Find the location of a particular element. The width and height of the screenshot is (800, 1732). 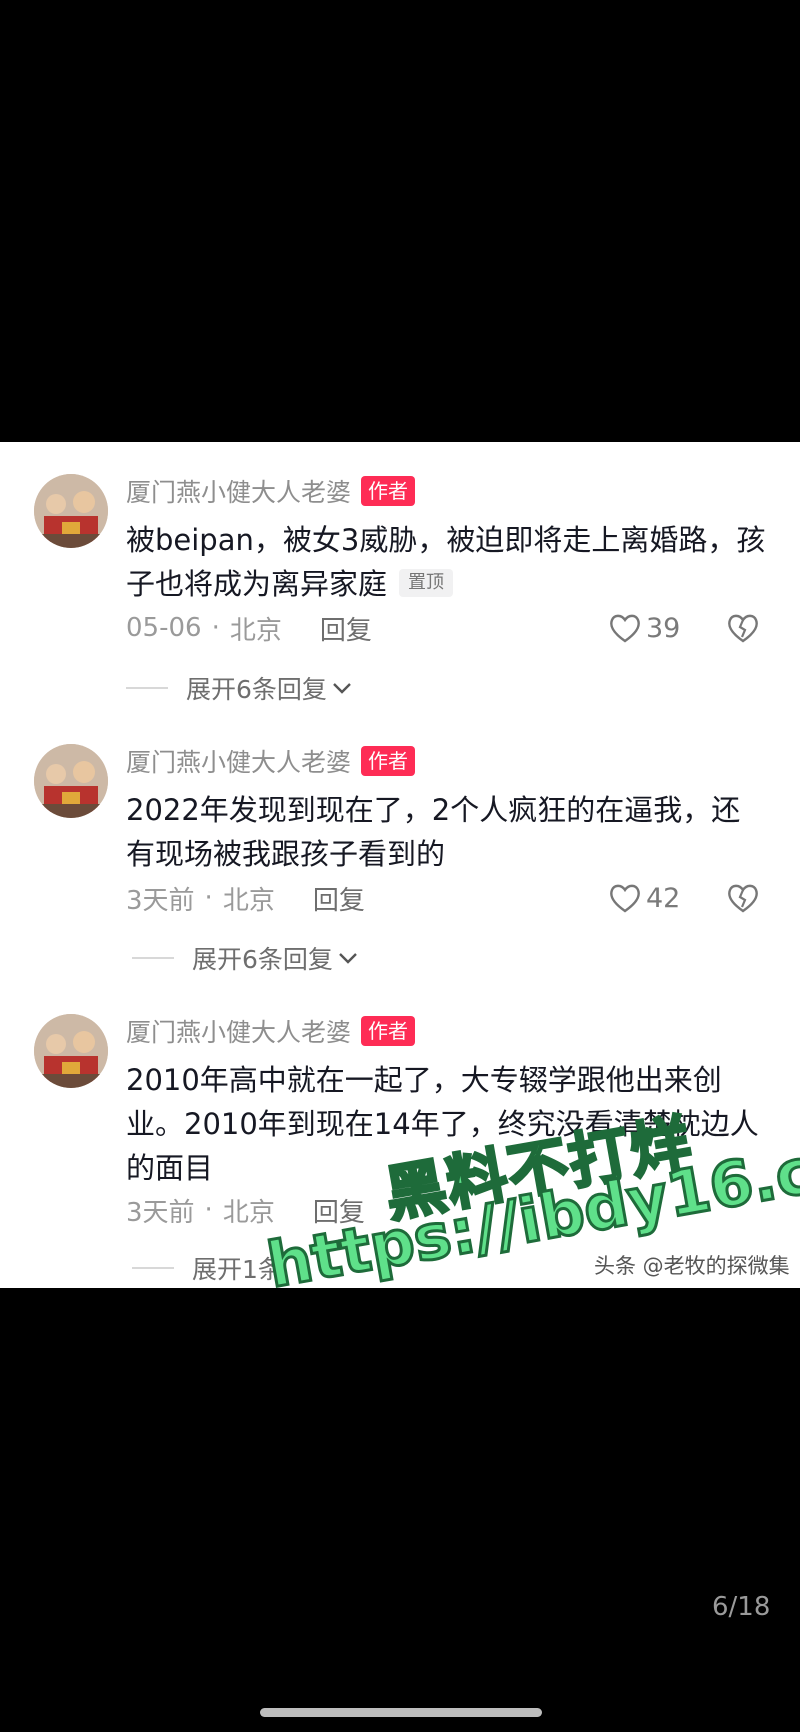

comment-date: 05-06 is located at coordinates (164, 628).